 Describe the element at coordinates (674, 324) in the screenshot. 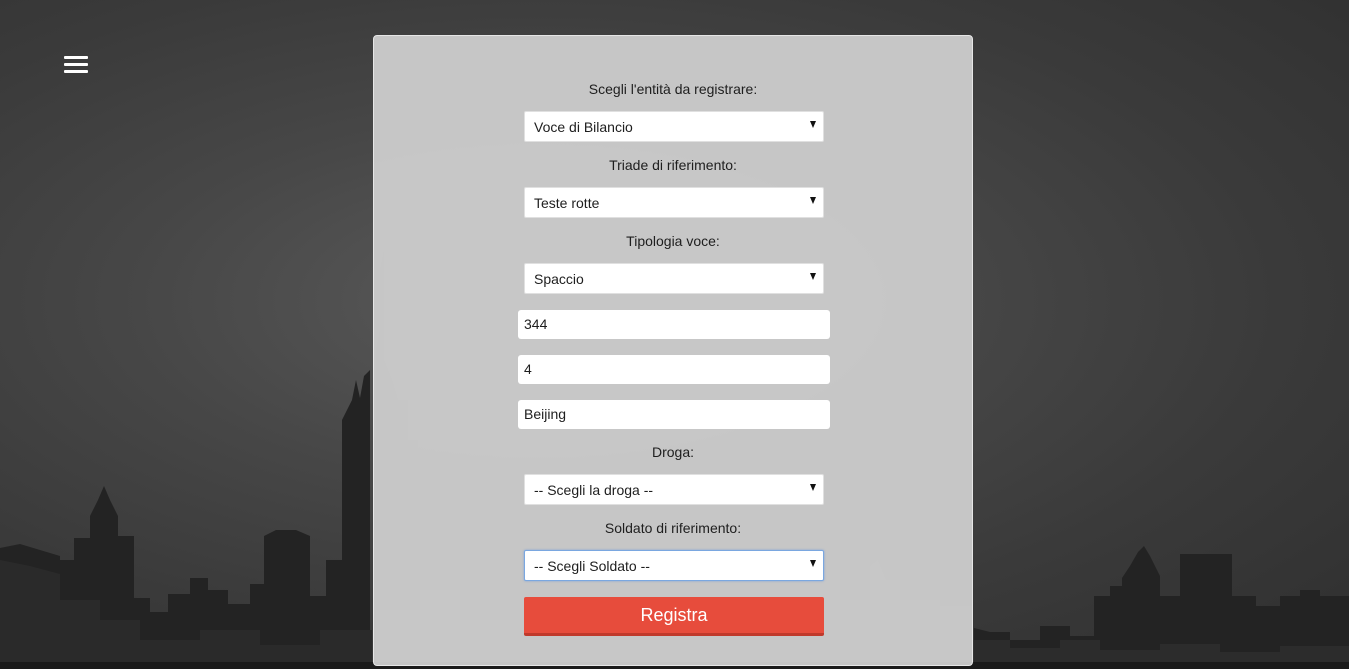

I see `amount-input: 344` at that location.